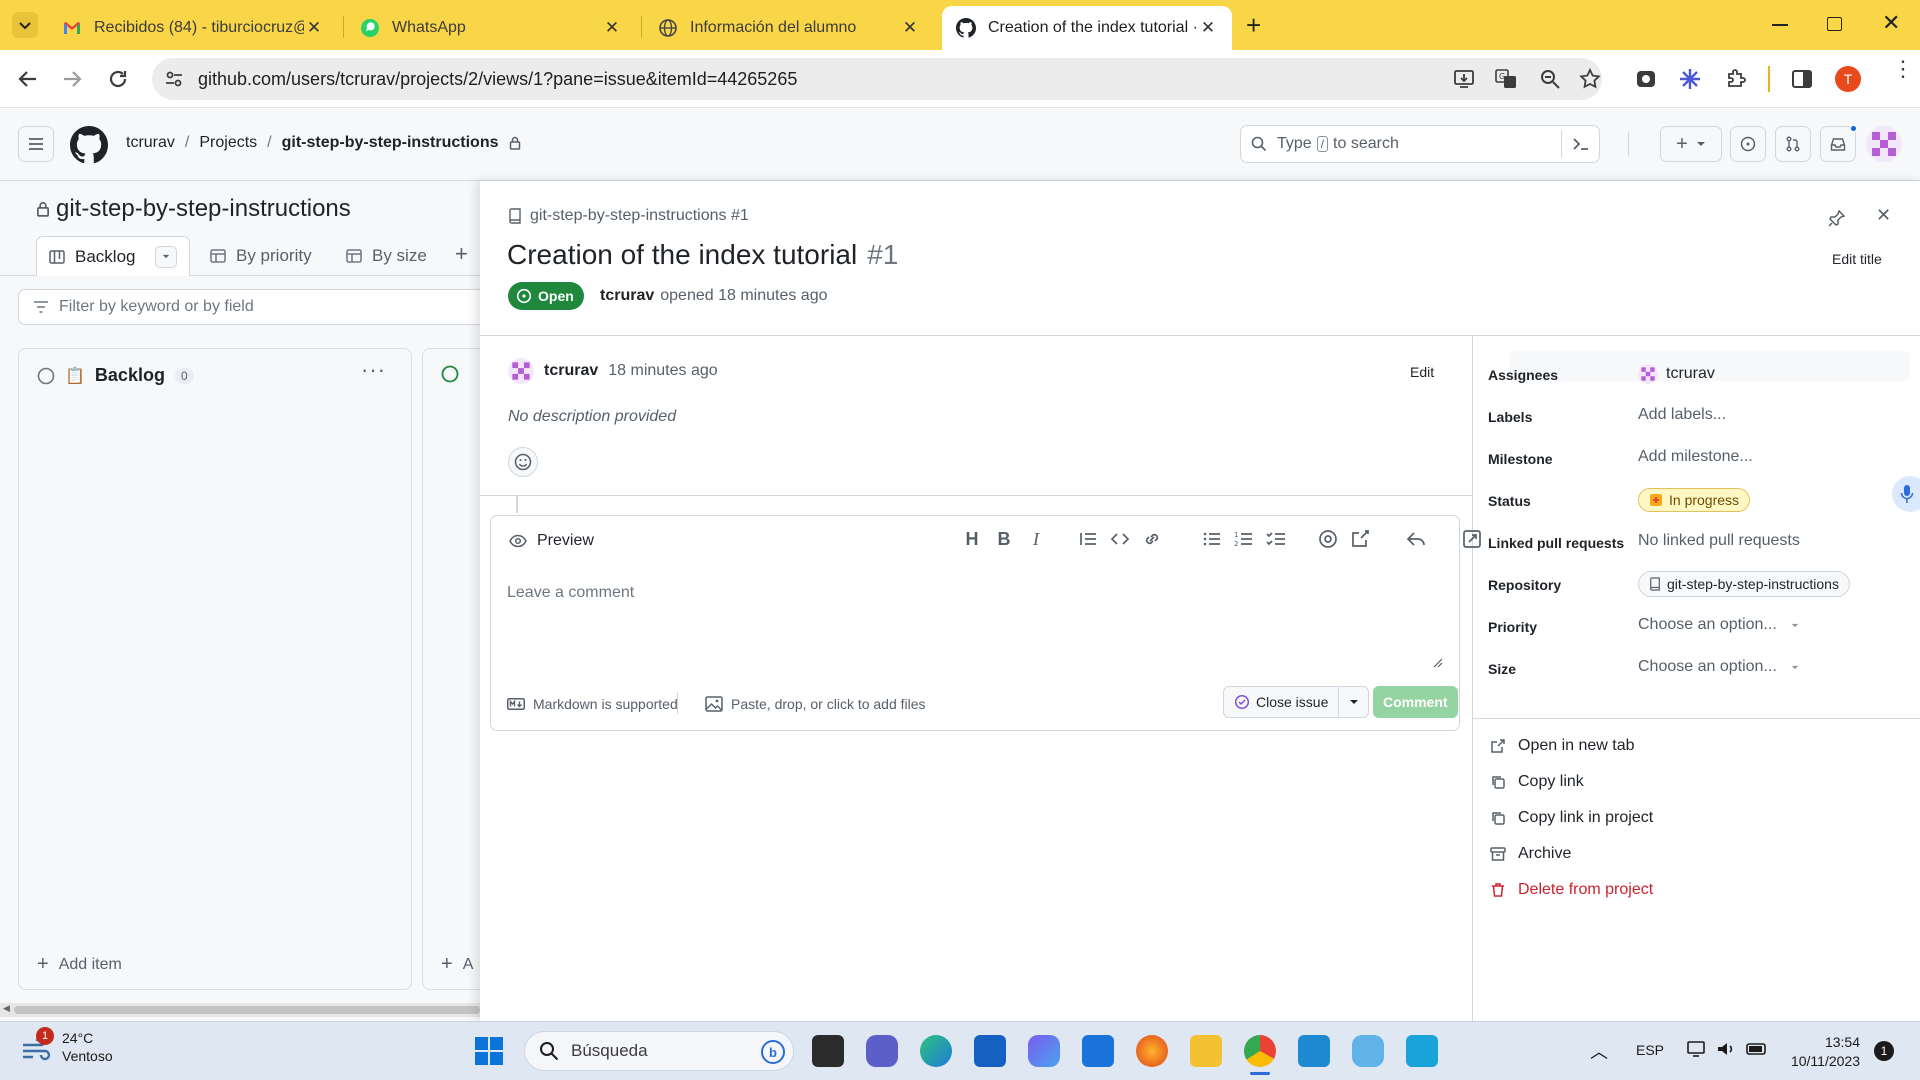  Describe the element at coordinates (936, 1051) in the screenshot. I see `edge-icon` at that location.